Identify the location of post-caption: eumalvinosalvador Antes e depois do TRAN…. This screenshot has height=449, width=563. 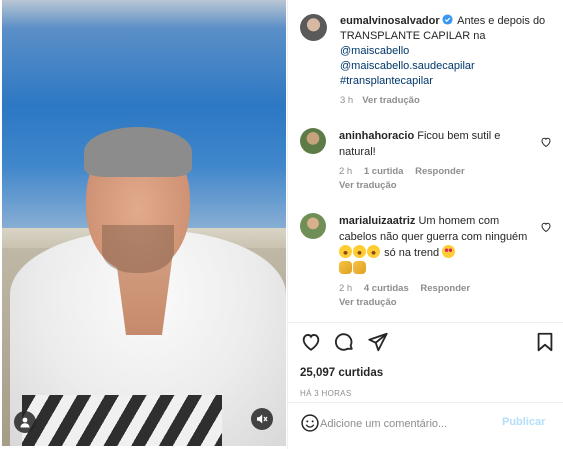
(426, 61).